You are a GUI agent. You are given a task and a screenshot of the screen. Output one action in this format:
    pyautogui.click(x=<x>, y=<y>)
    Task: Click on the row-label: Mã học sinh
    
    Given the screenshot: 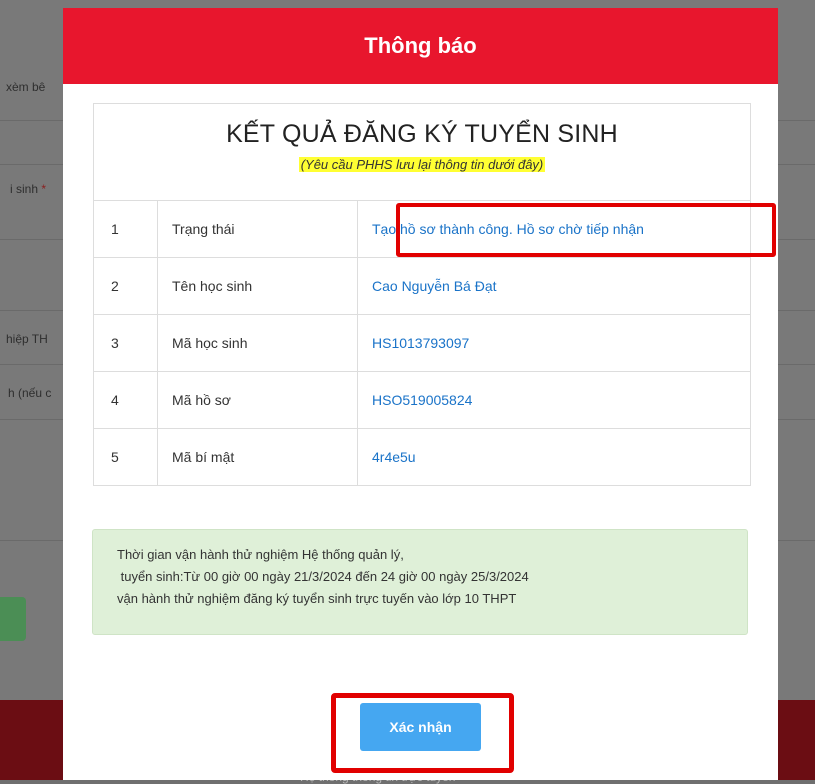 What is the action you would take?
    pyautogui.click(x=258, y=343)
    